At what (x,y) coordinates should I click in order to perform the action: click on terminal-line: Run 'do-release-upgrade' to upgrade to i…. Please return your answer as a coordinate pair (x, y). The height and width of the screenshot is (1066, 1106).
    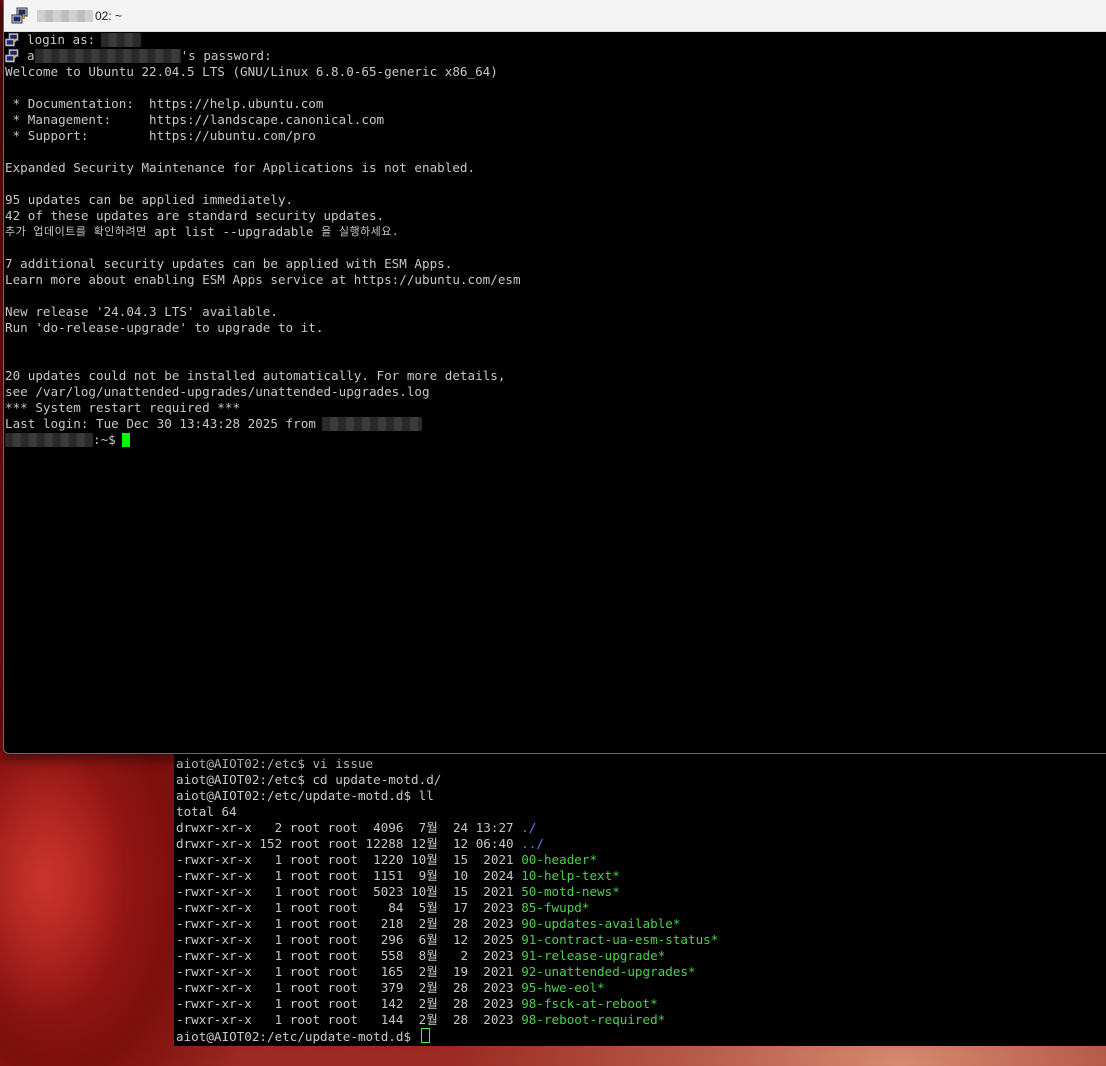
    Looking at the image, I should click on (164, 327).